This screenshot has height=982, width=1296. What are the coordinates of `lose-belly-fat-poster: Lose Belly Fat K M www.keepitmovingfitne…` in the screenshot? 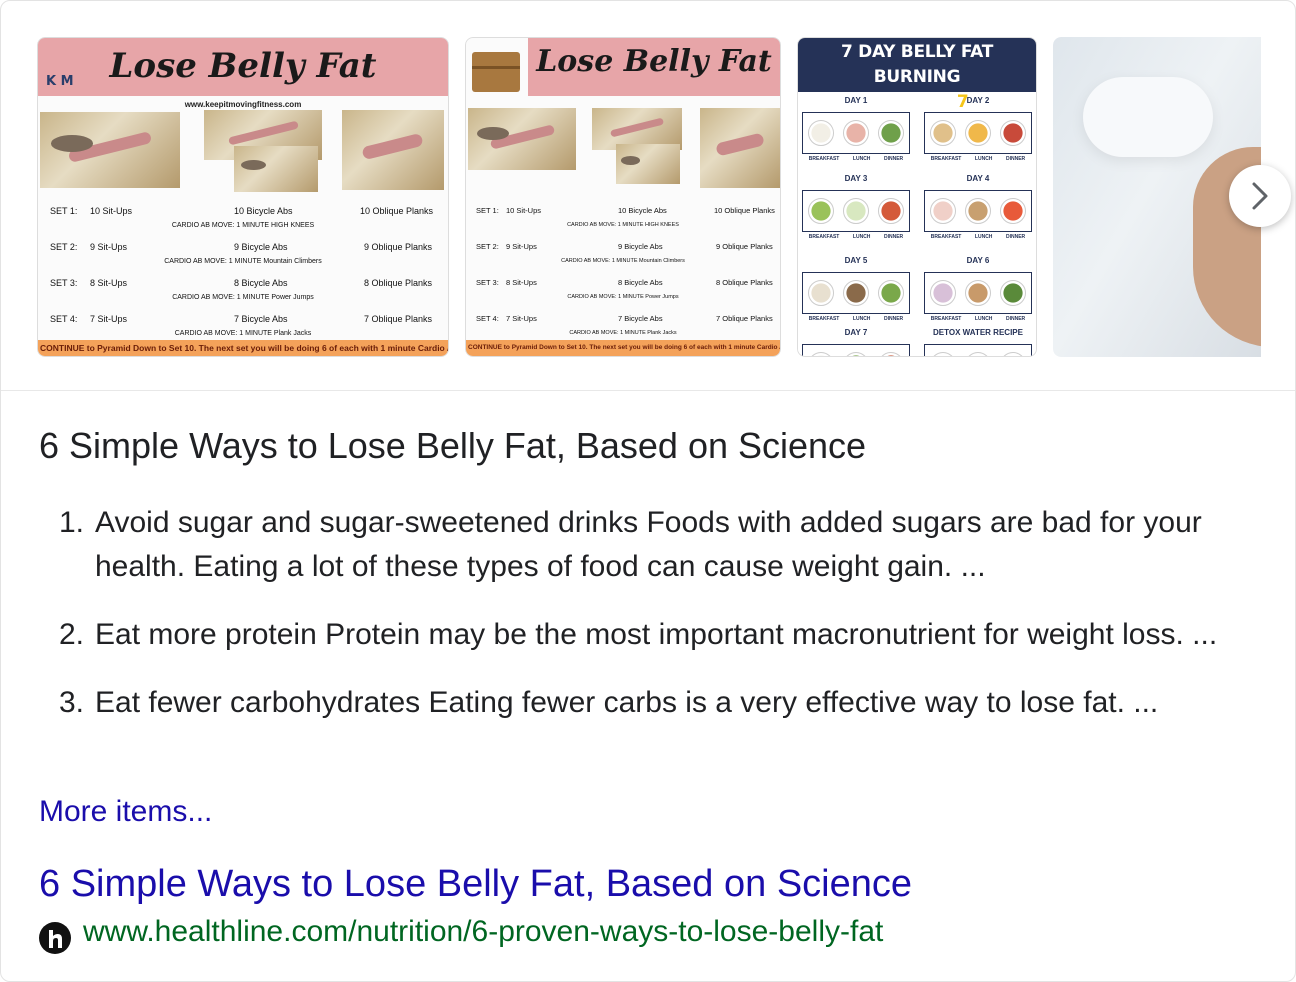 It's located at (243, 197).